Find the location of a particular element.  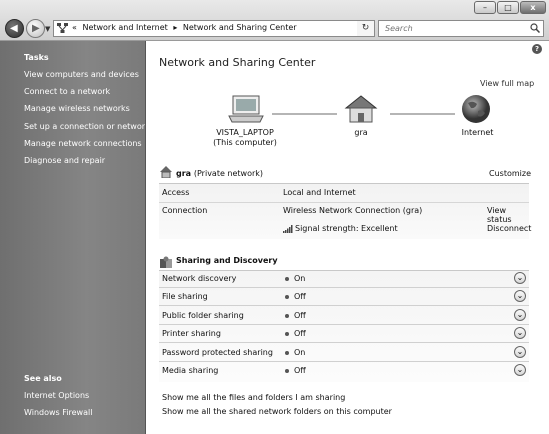

signal-strength-text: Signal strength: Excellent is located at coordinates (346, 228).